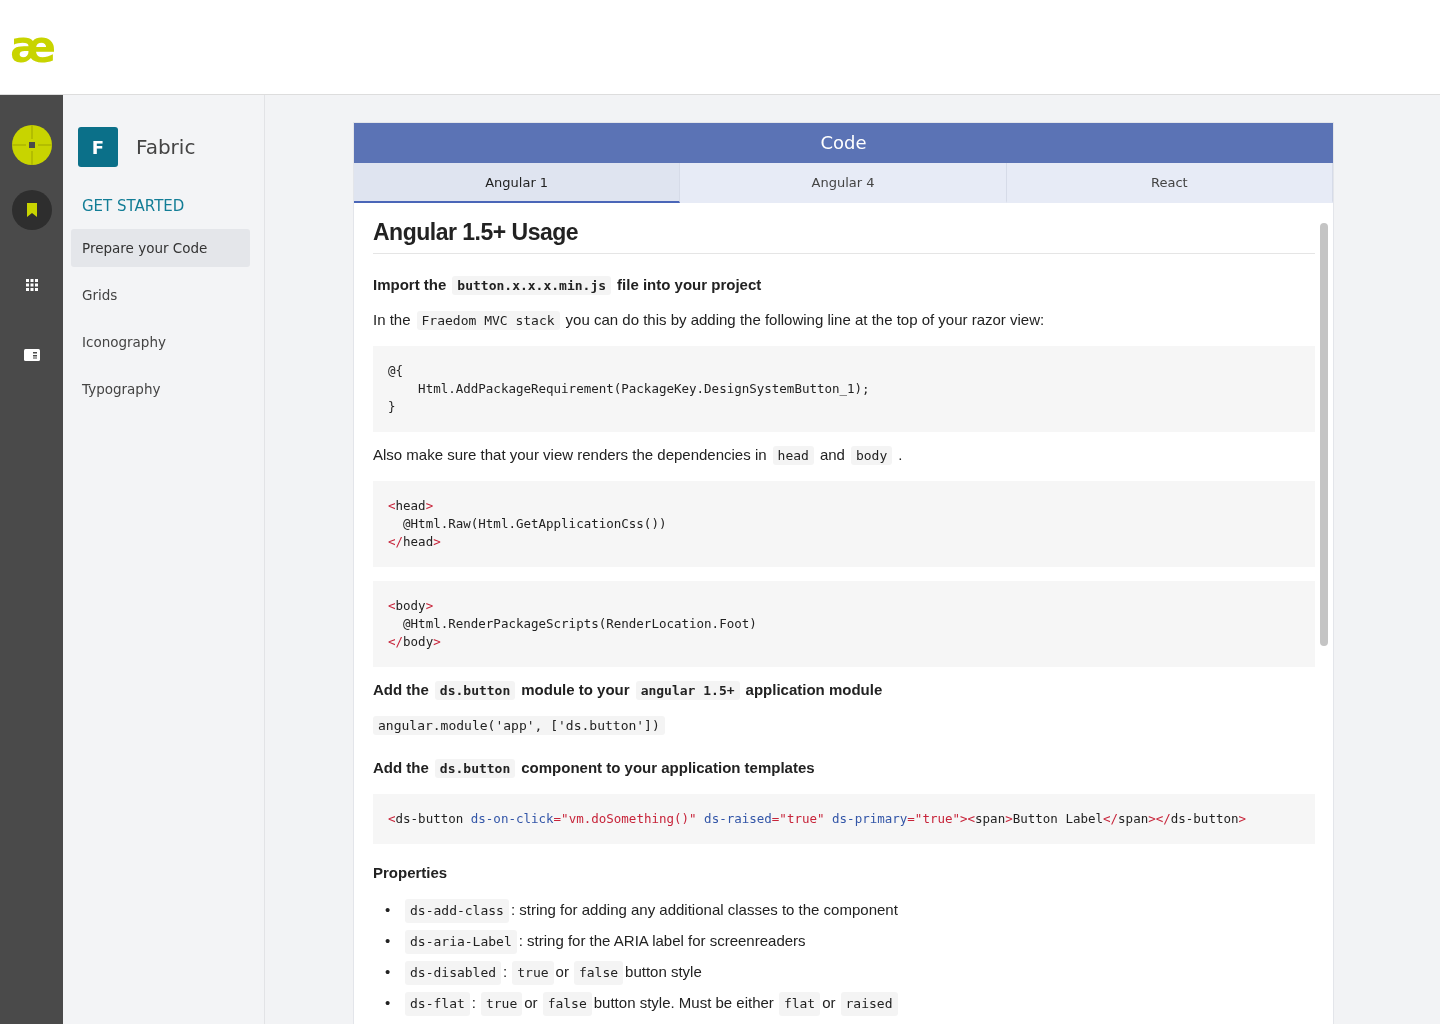  Describe the element at coordinates (568, 285) in the screenshot. I see `step-heading: Import the button.x.x.x.min.js file into your project` at that location.